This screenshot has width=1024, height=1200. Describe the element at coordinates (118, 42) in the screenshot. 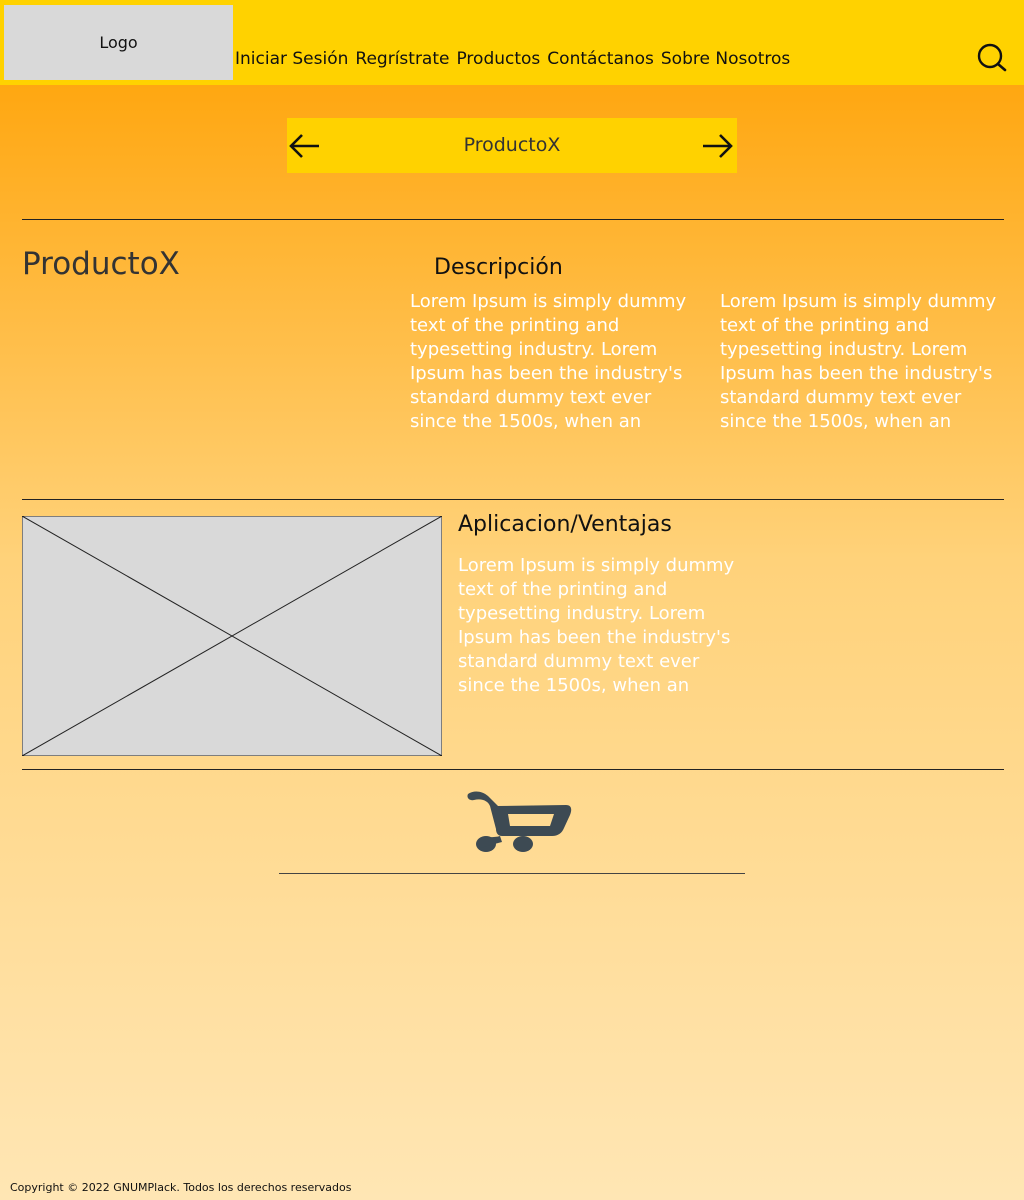

I see `logo: Logo` at that location.